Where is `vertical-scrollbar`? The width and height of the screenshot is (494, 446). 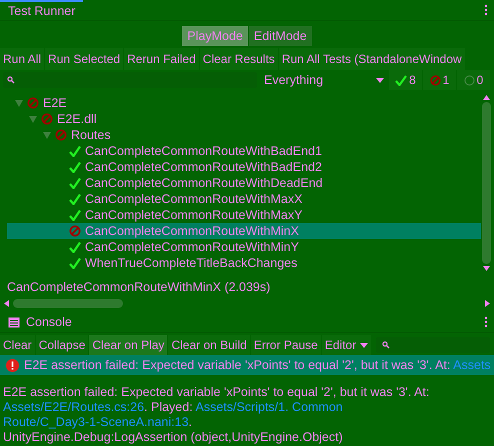
vertical-scrollbar is located at coordinates (486, 183).